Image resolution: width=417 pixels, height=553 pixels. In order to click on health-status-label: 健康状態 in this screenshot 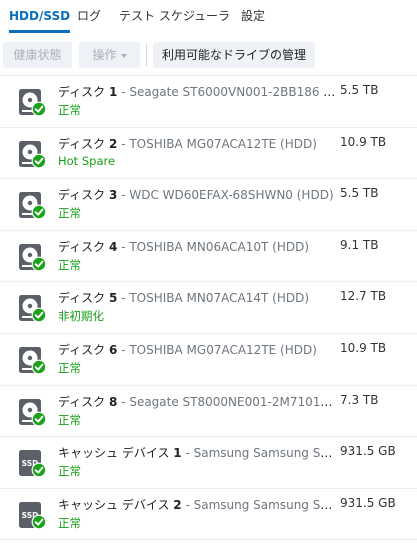, I will do `click(37, 55)`.